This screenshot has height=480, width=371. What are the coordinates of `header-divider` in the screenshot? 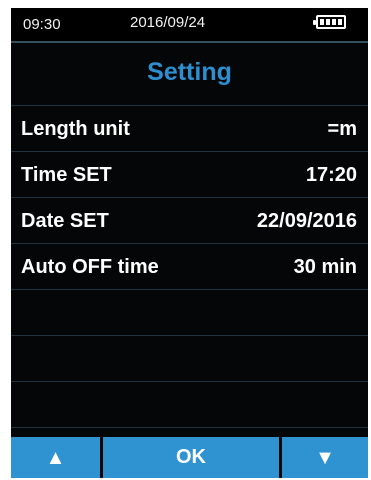 It's located at (189, 42).